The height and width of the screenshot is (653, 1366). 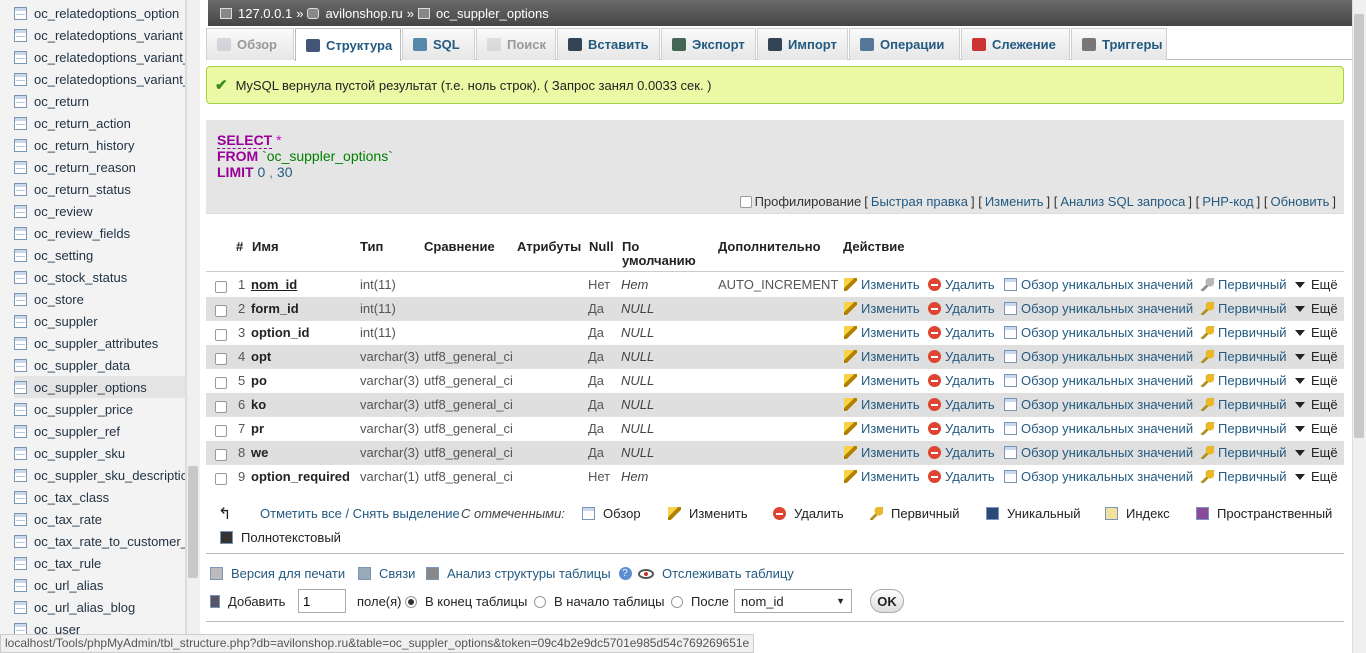 What do you see at coordinates (492, 13) in the screenshot?
I see `breadcrumb-table: oc_suppler_options` at bounding box center [492, 13].